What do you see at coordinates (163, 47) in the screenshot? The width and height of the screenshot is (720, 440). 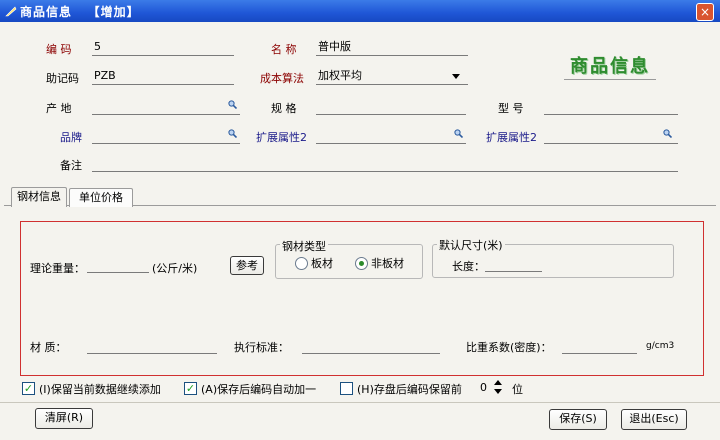 I see `code-field: 5` at bounding box center [163, 47].